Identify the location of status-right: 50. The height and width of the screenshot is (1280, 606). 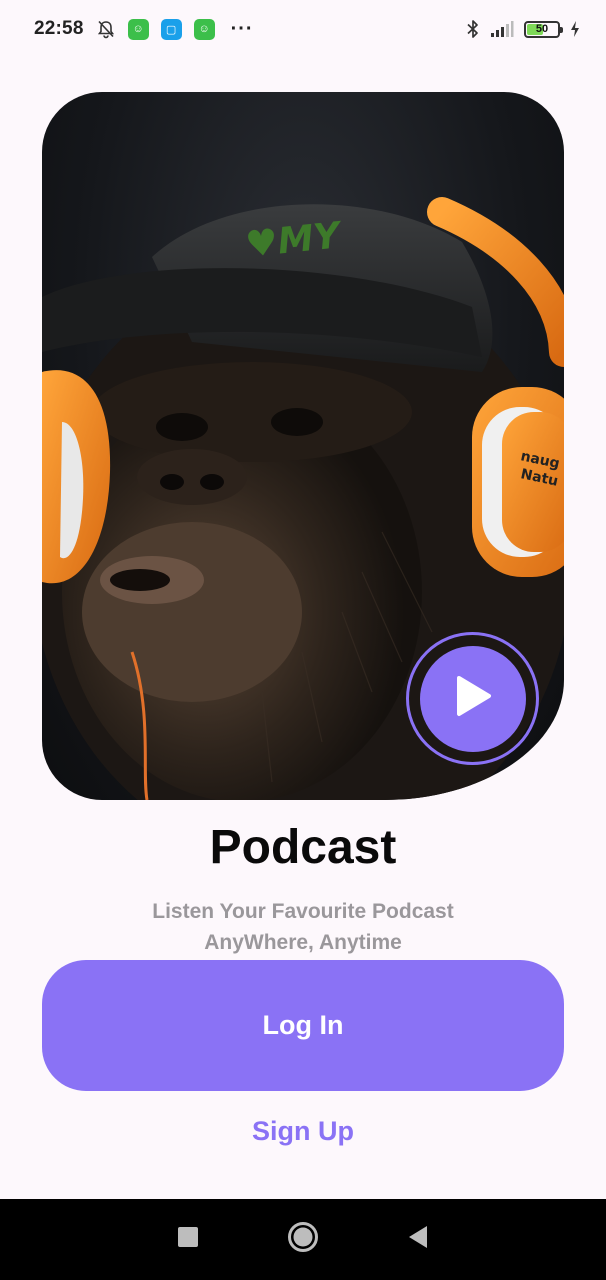
(523, 29).